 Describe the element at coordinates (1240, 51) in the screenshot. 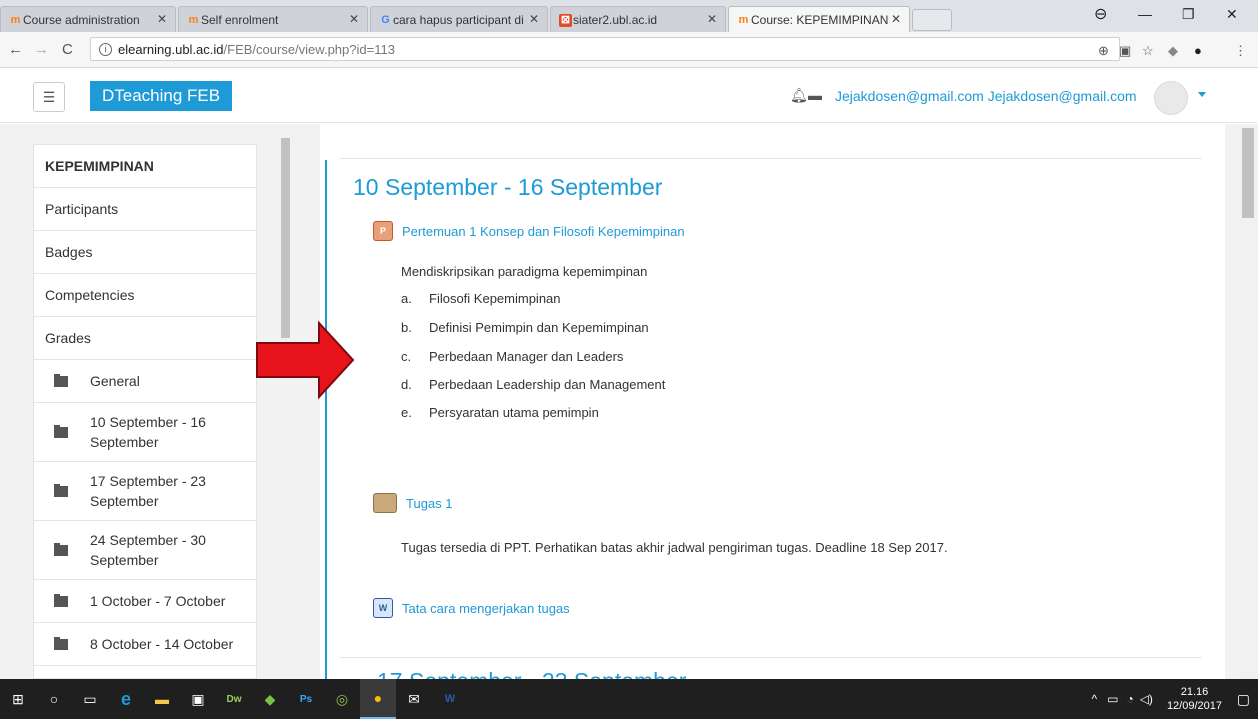

I see `menu-icon: ⋮` at that location.